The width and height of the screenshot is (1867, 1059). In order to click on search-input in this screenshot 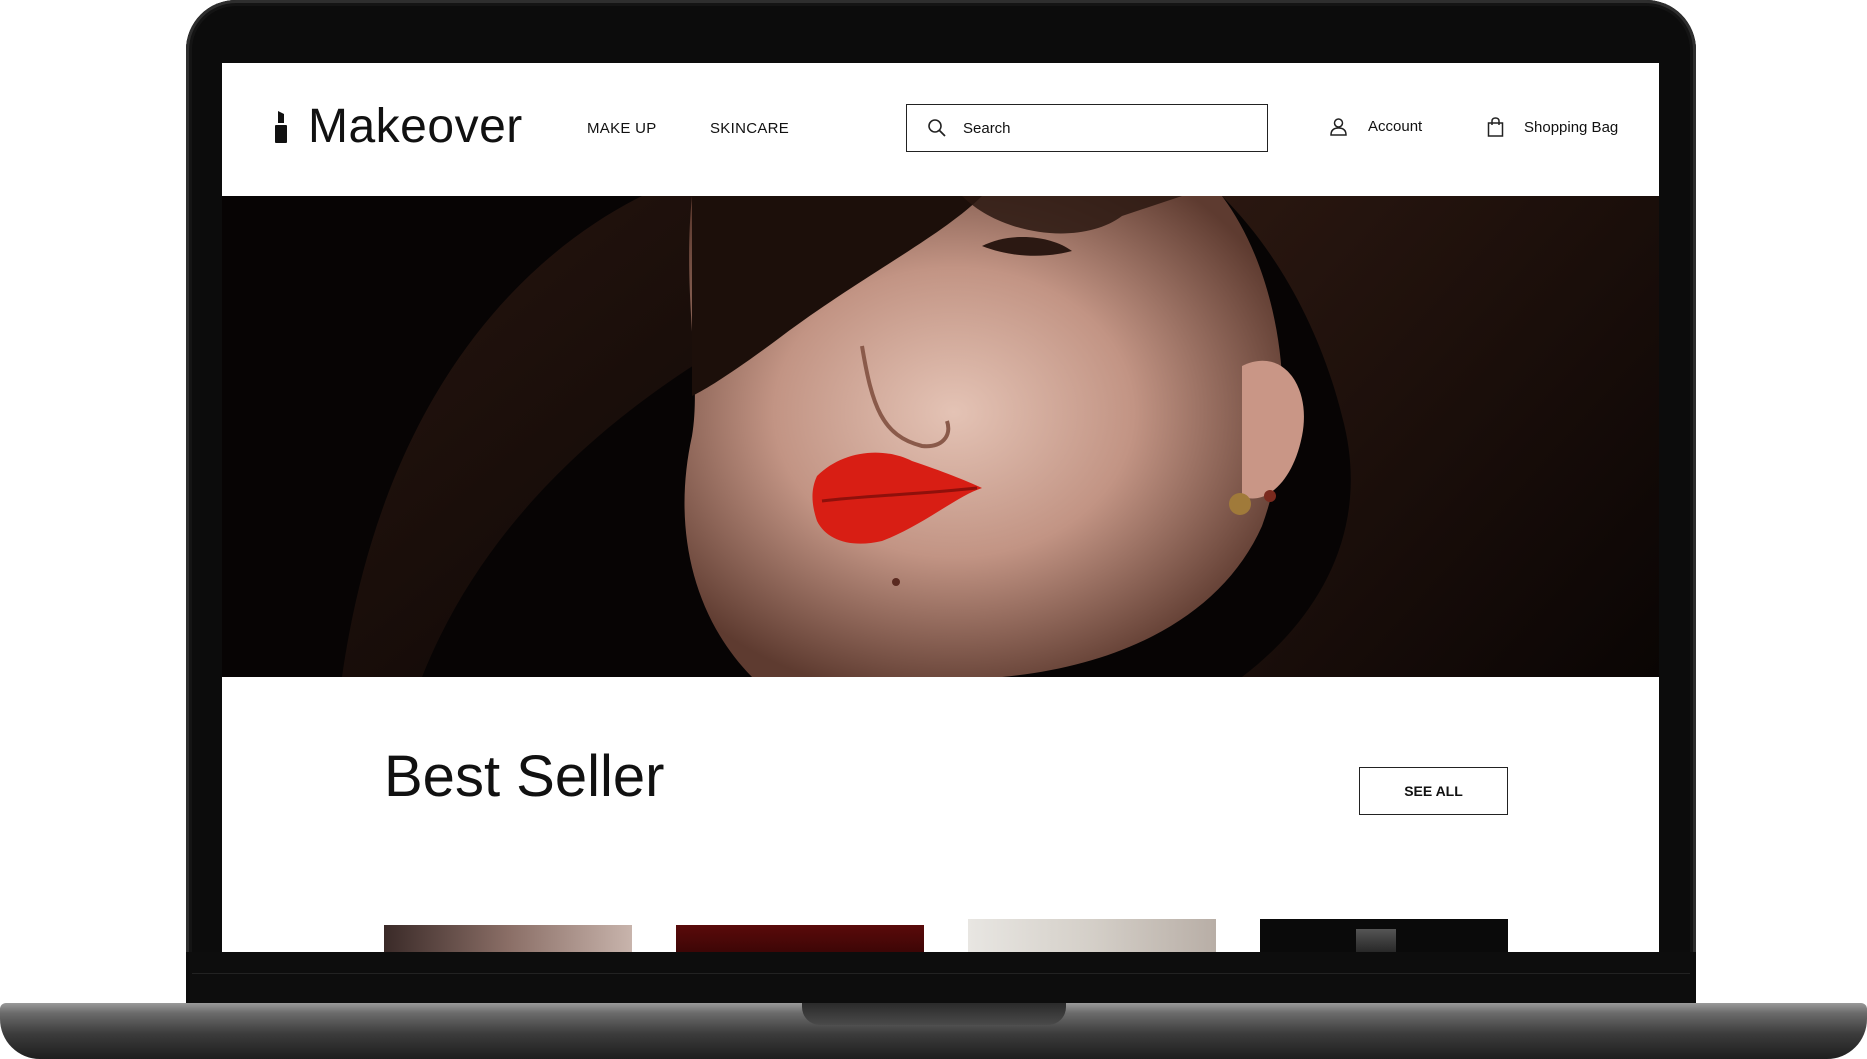, I will do `click(1093, 128)`.